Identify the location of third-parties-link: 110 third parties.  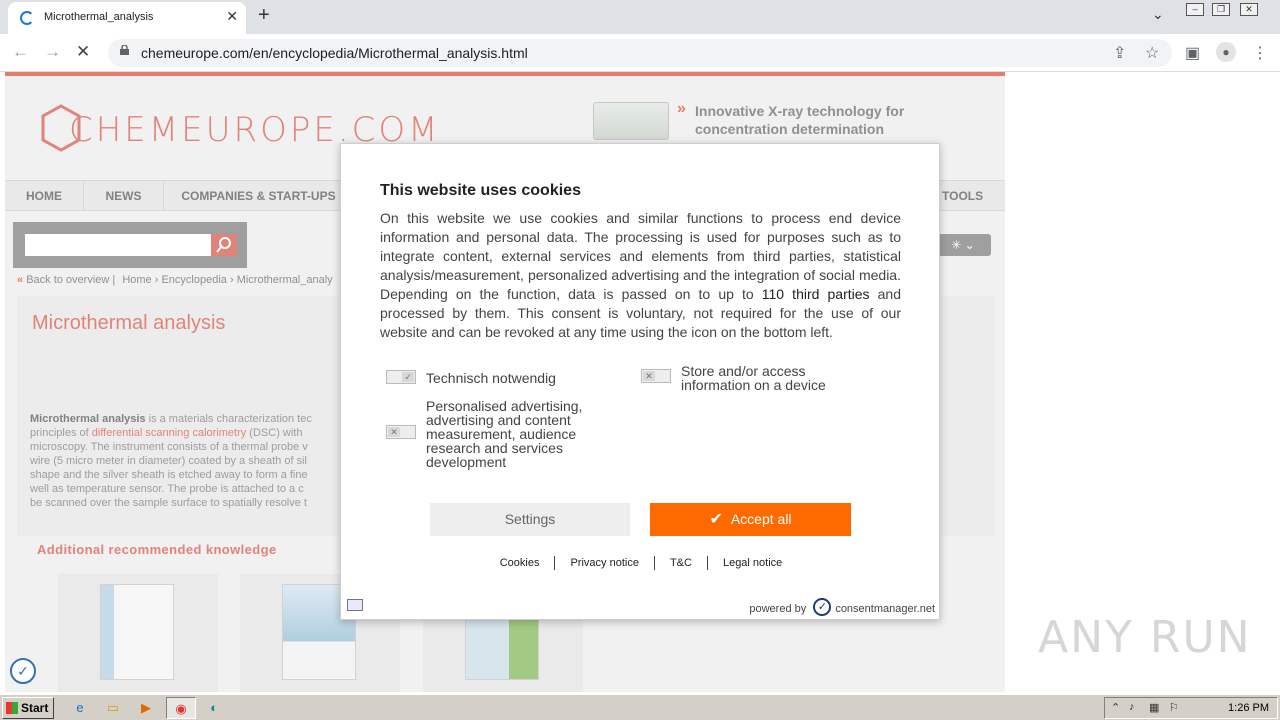
(816, 294).